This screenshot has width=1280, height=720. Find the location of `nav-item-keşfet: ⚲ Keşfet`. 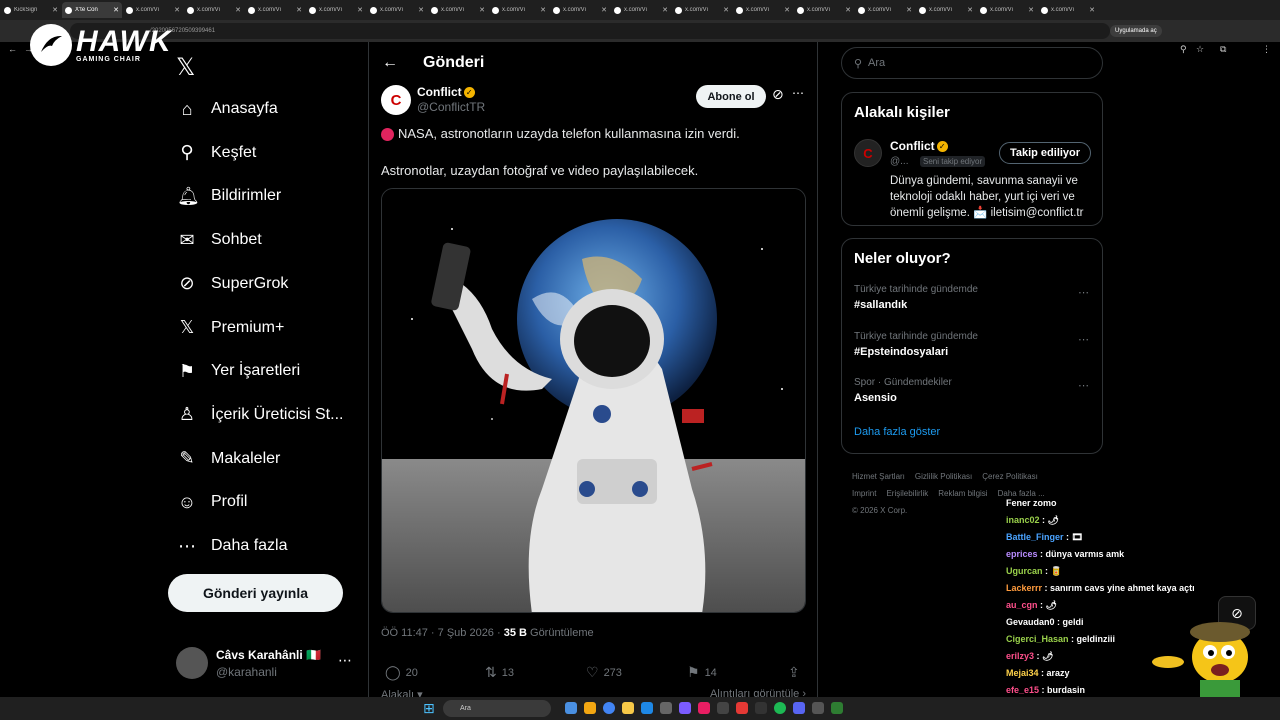

nav-item-keşfet: ⚲ Keşfet is located at coordinates (216, 153).